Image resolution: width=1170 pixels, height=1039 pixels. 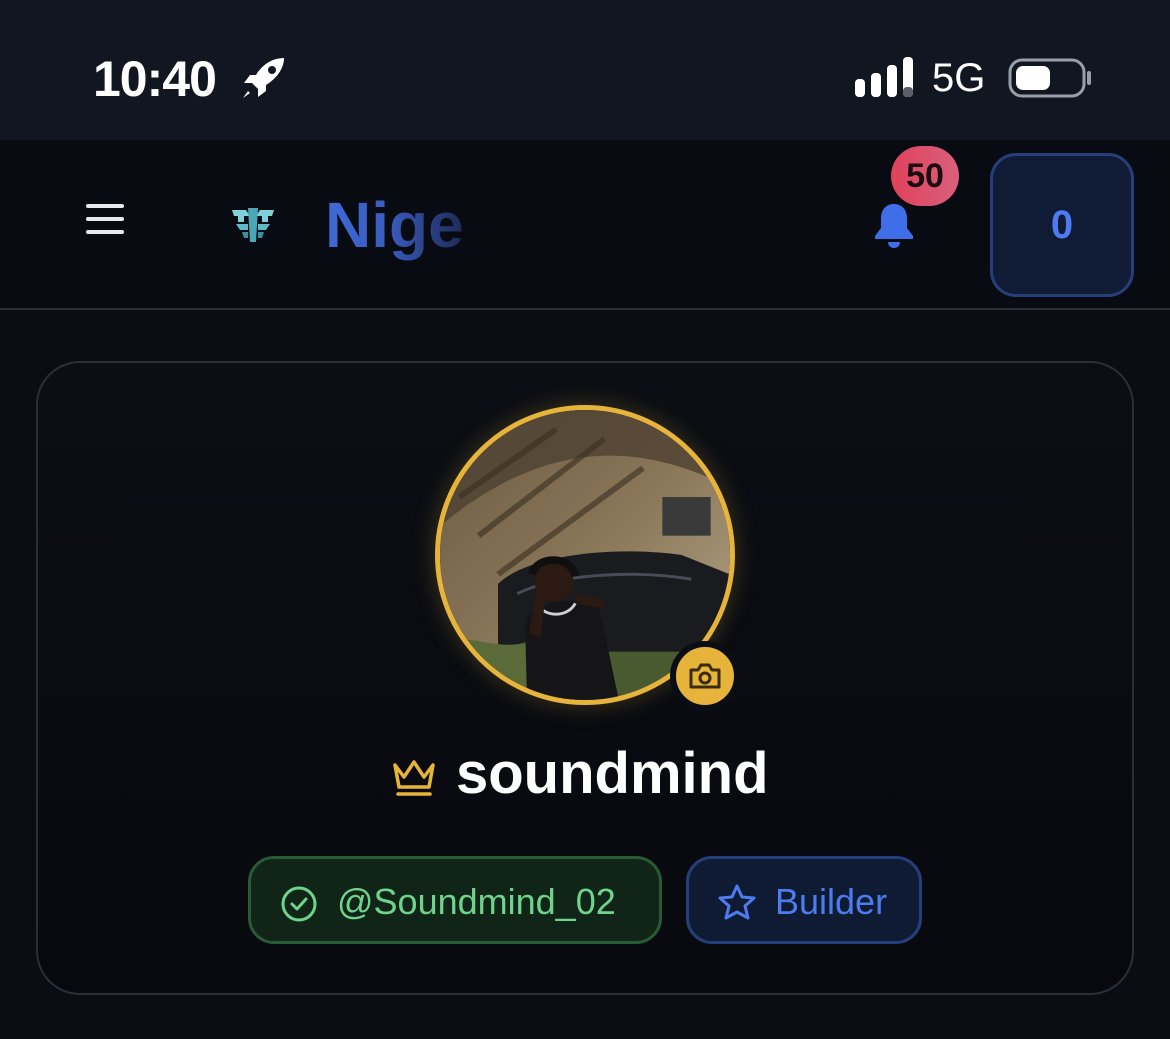 I want to click on username: soundmind, so click(x=612, y=773).